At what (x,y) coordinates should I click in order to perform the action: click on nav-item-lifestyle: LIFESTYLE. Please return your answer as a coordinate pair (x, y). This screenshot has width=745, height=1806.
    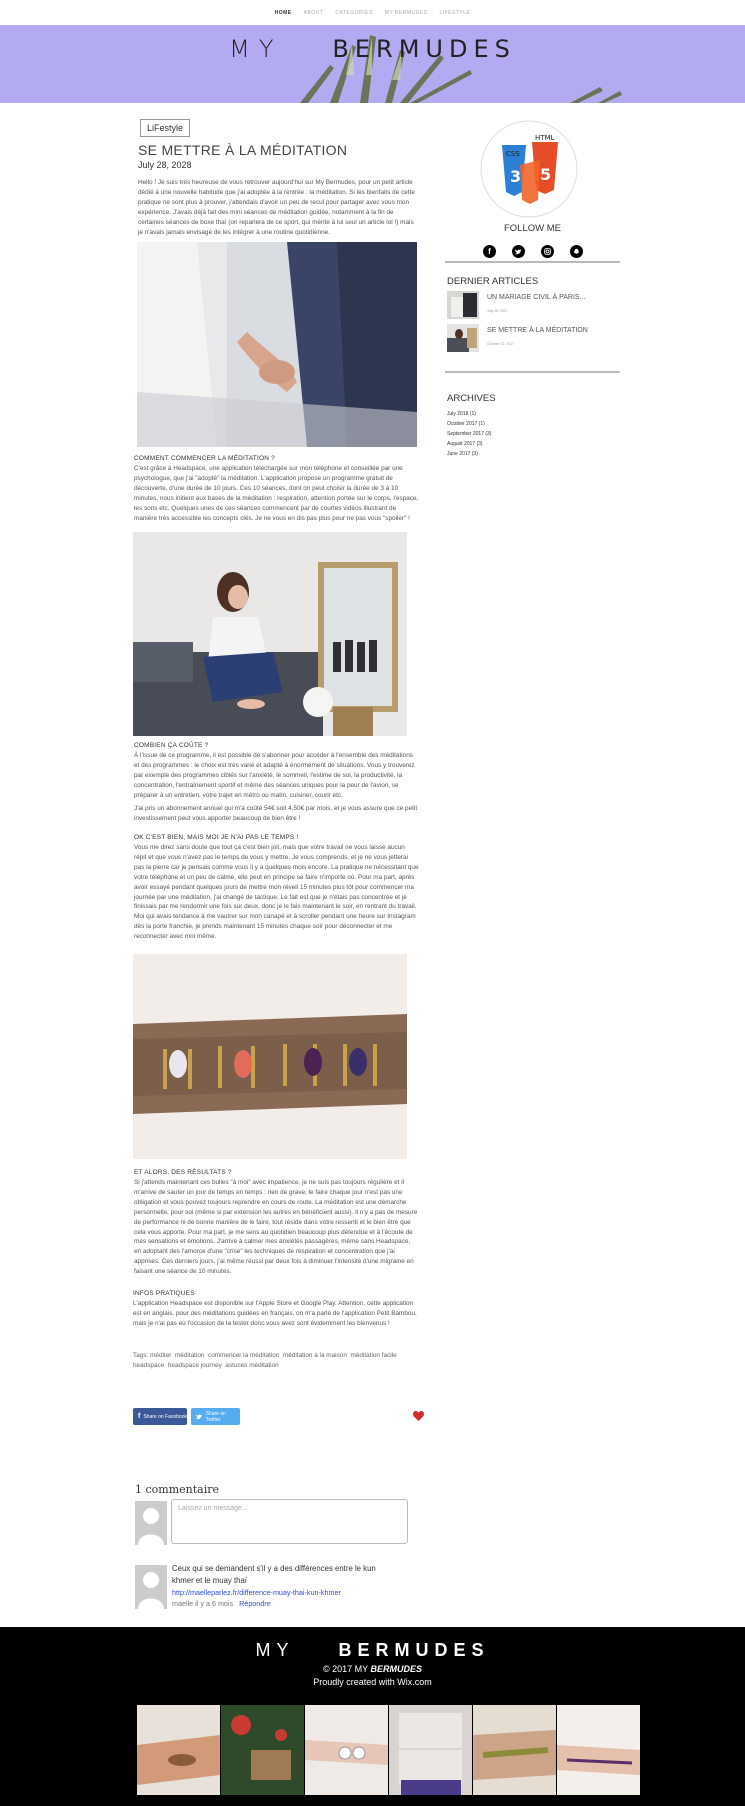
    Looking at the image, I should click on (454, 13).